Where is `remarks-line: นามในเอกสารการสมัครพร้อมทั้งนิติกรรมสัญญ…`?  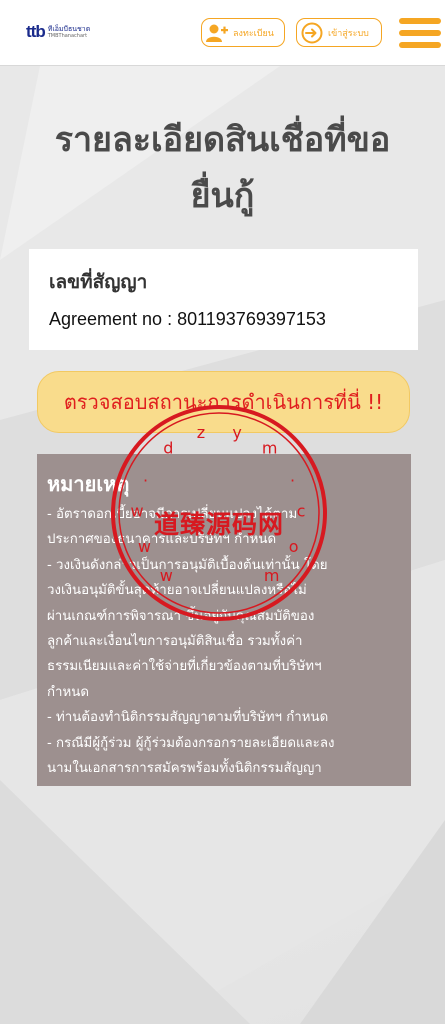 remarks-line: นามในเอกสารการสมัครพร้อมทั้งนิติกรรมสัญญ… is located at coordinates (184, 769).